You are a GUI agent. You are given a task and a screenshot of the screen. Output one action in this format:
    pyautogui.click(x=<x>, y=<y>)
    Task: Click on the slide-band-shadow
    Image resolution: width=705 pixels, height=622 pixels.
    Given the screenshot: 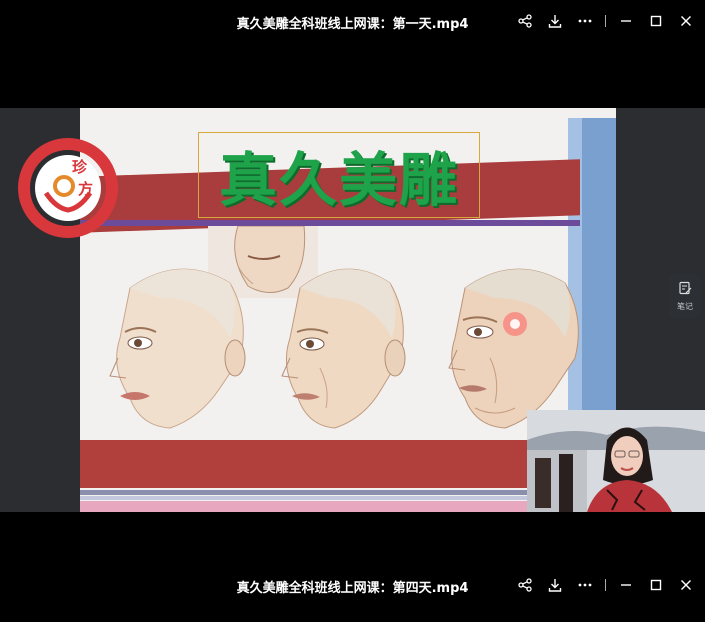 What is the action you would take?
    pyautogui.click(x=330, y=223)
    